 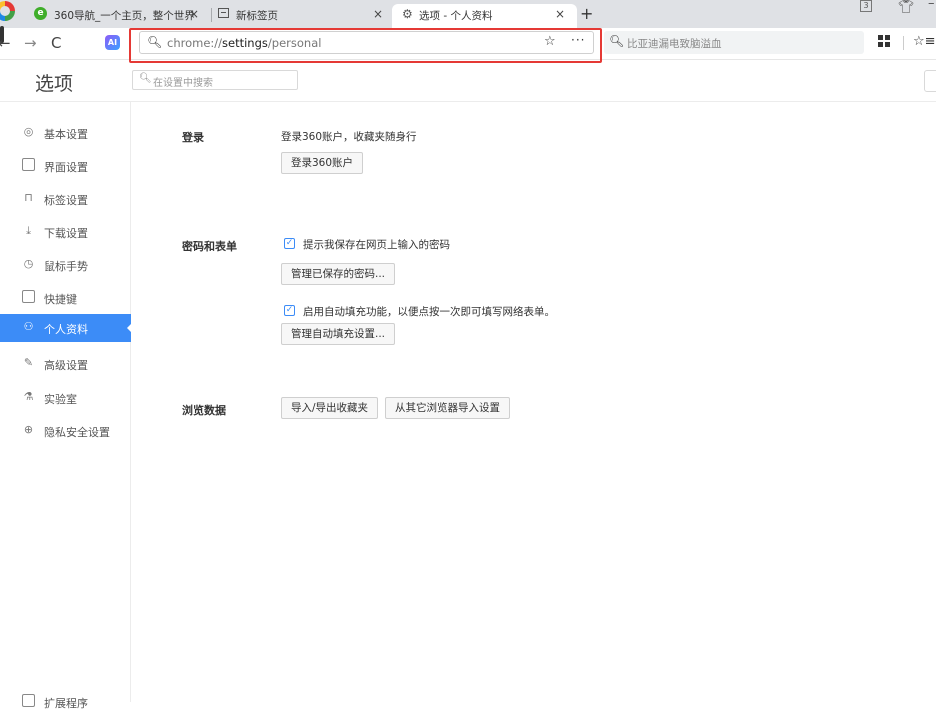 I want to click on header-right-button, so click(x=930, y=81).